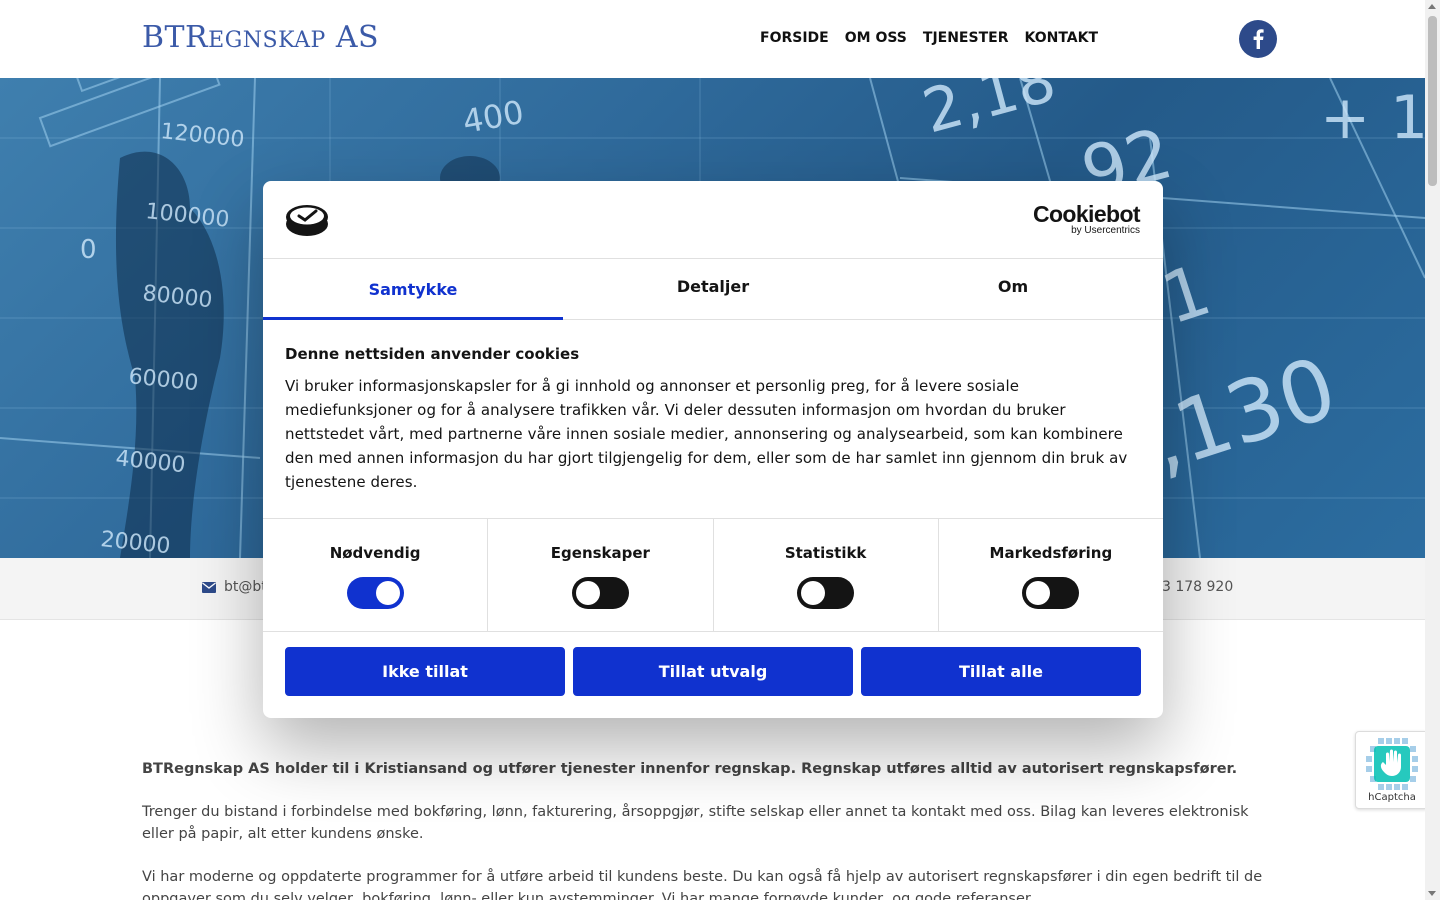 This screenshot has height=900, width=1440. I want to click on category-label: Statistikk, so click(825, 553).